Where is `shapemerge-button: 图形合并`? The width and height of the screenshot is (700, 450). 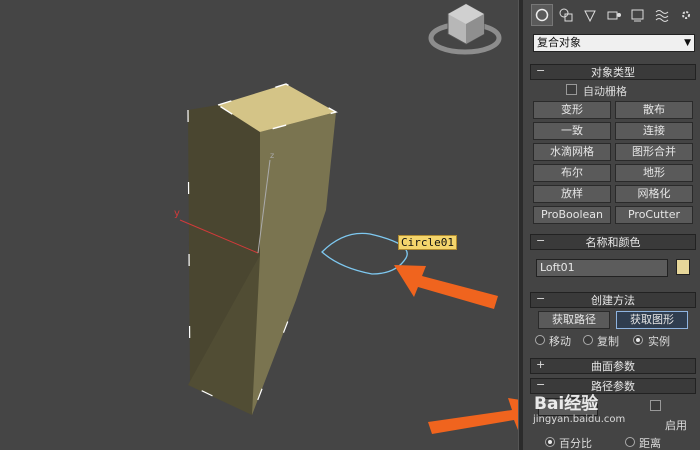 shapemerge-button: 图形合并 is located at coordinates (654, 152).